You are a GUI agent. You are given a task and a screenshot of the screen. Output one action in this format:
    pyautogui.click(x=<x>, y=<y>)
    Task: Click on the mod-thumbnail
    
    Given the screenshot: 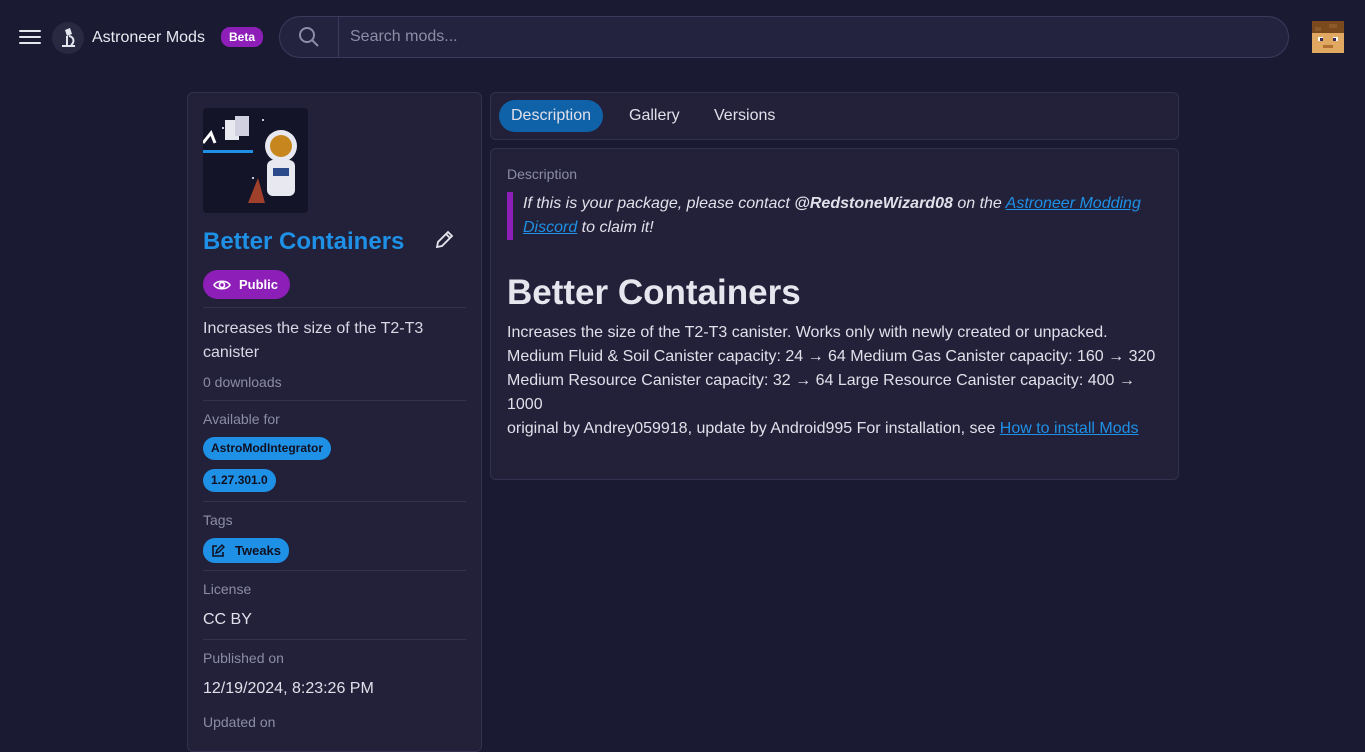 What is the action you would take?
    pyautogui.click(x=255, y=160)
    